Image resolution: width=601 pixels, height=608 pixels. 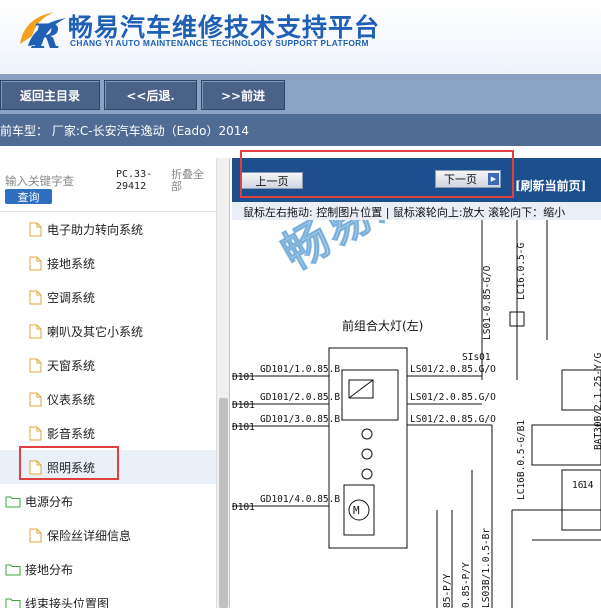 I want to click on splice-label: SIs01, so click(x=476, y=357).